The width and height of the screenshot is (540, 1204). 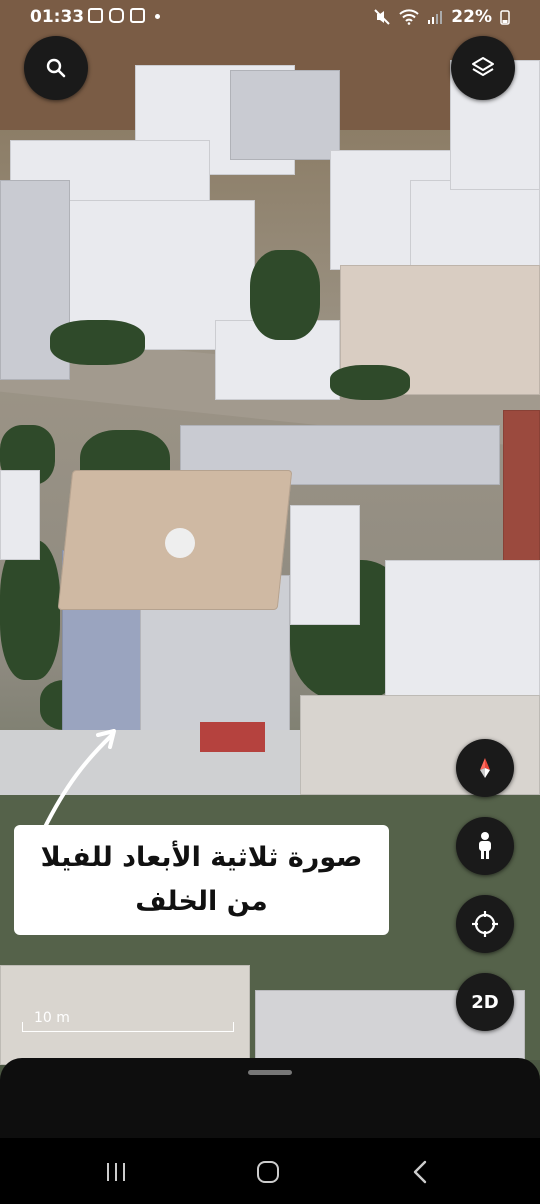 I want to click on home-icon, so click(x=268, y=1172).